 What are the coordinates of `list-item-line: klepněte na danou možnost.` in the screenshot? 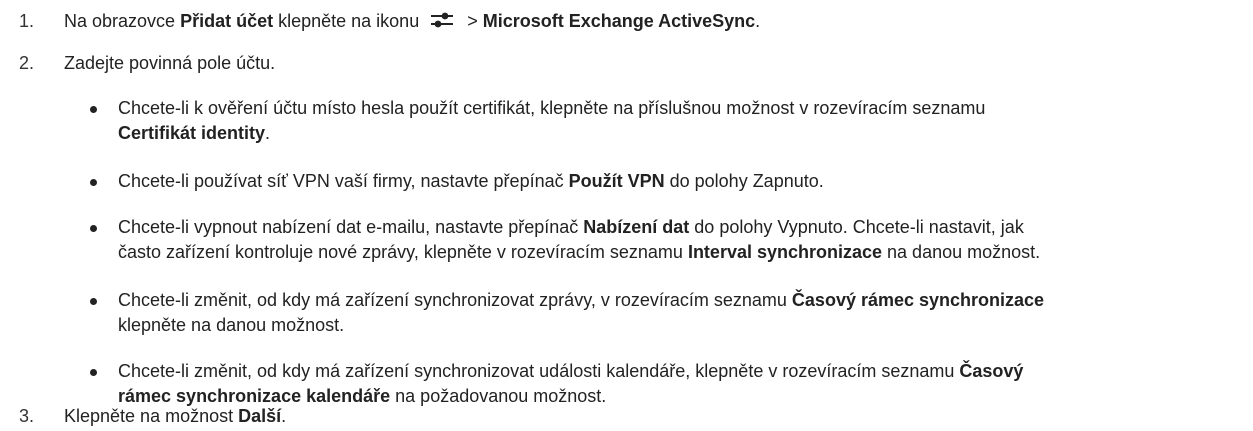 It's located at (231, 325).